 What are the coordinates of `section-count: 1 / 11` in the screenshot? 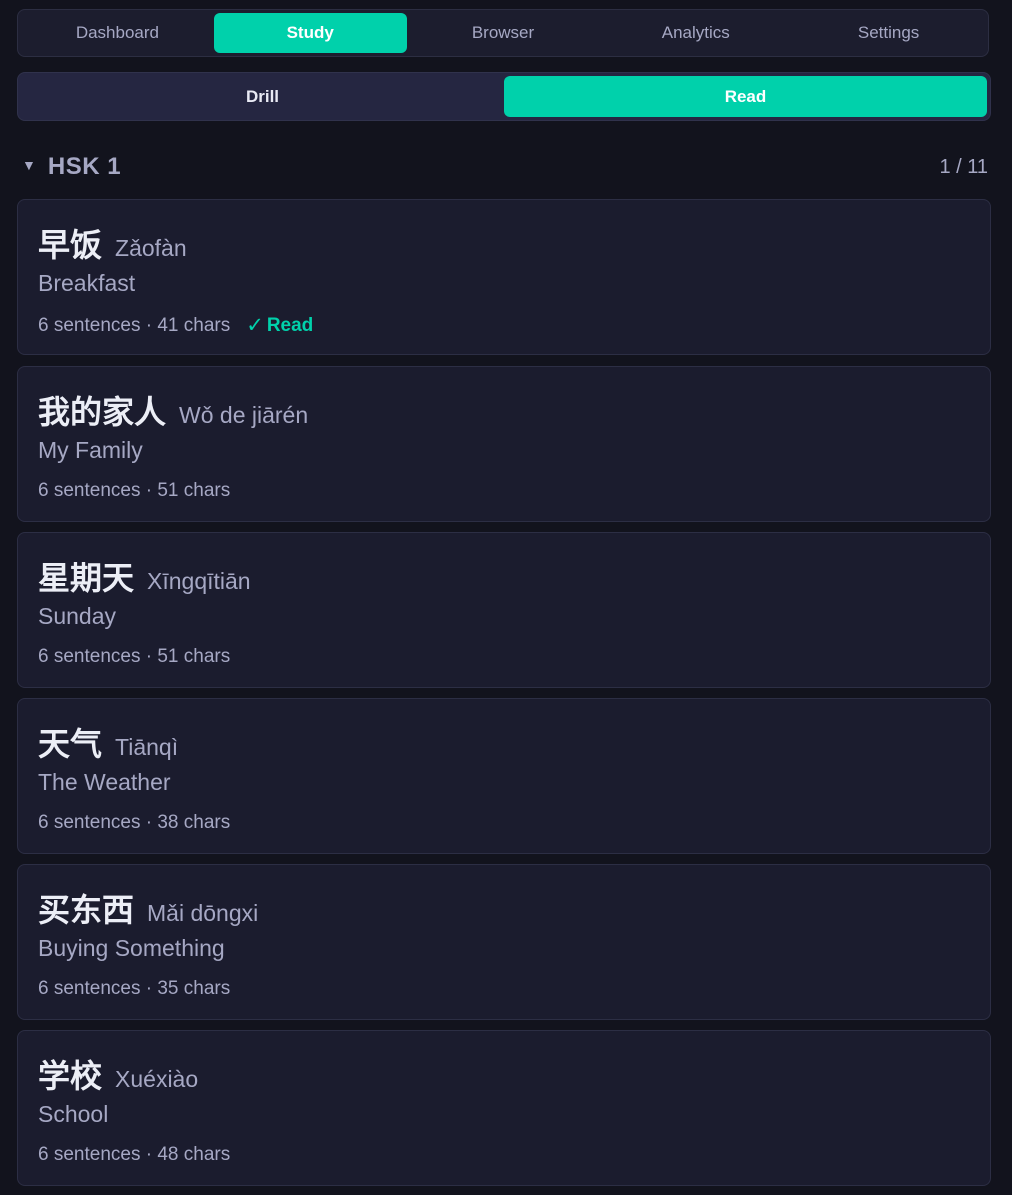 It's located at (963, 166).